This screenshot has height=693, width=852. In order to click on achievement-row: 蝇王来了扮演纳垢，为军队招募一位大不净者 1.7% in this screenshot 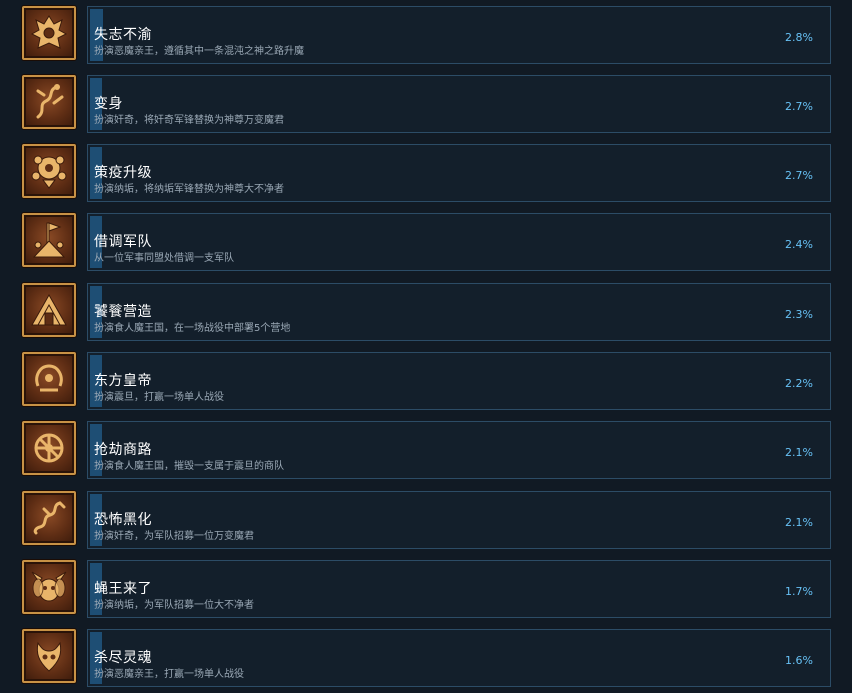, I will do `click(426, 589)`.